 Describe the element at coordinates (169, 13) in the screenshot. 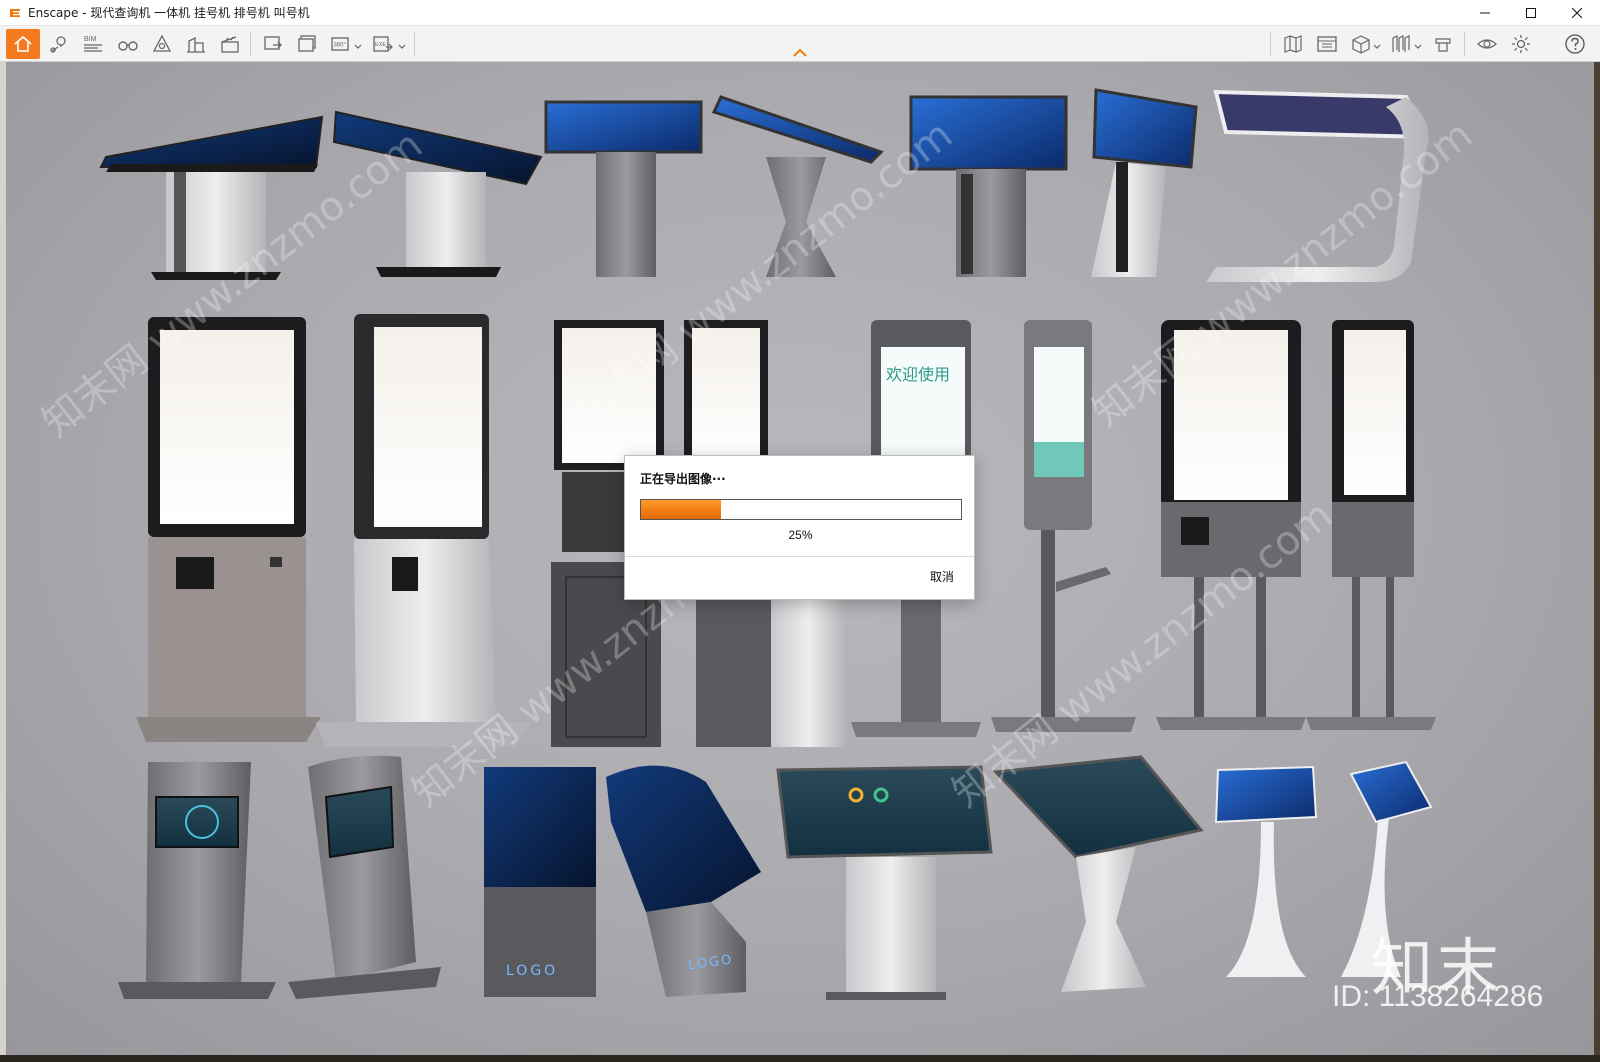

I see `window-title: Enscape - 现代查询机 一体机 挂号机 排号机 叫号机` at that location.